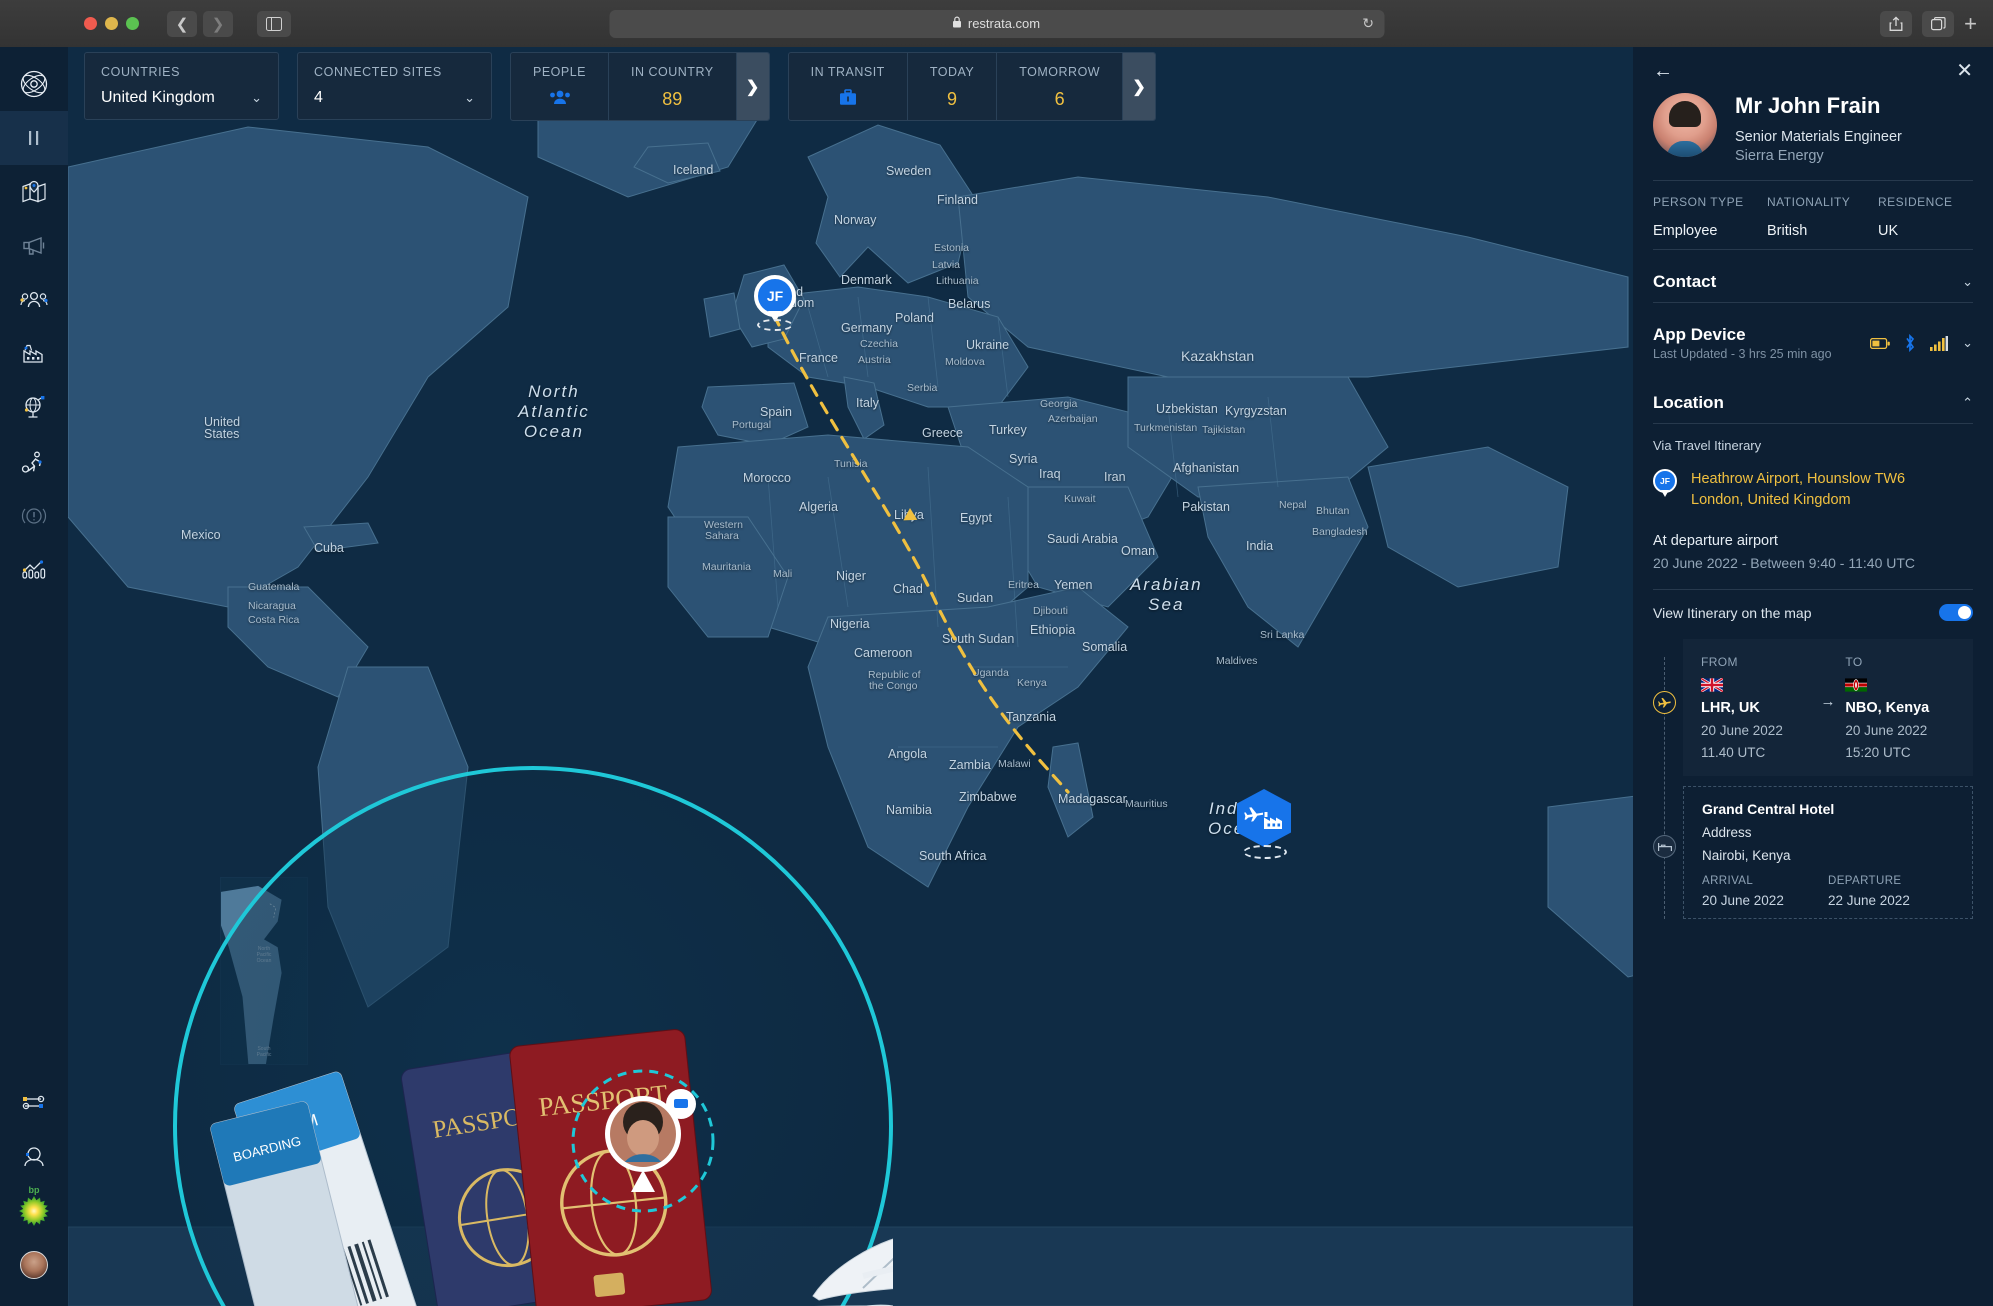  Describe the element at coordinates (1688, 402) in the screenshot. I see `location-section-title: Location` at that location.